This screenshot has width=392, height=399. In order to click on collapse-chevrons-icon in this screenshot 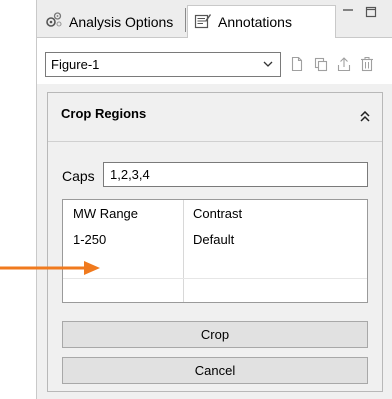, I will do `click(365, 116)`.